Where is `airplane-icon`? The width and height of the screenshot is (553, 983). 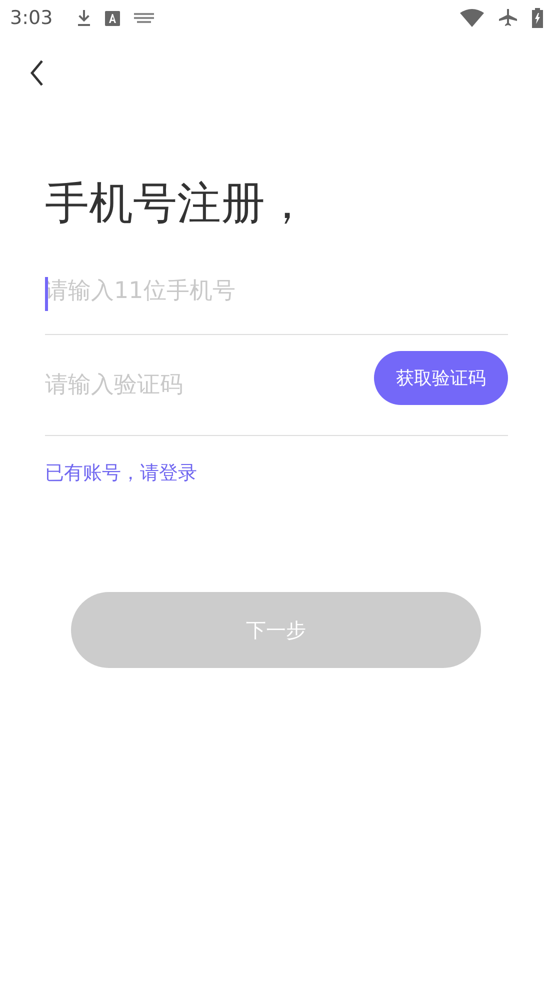
airplane-icon is located at coordinates (508, 18).